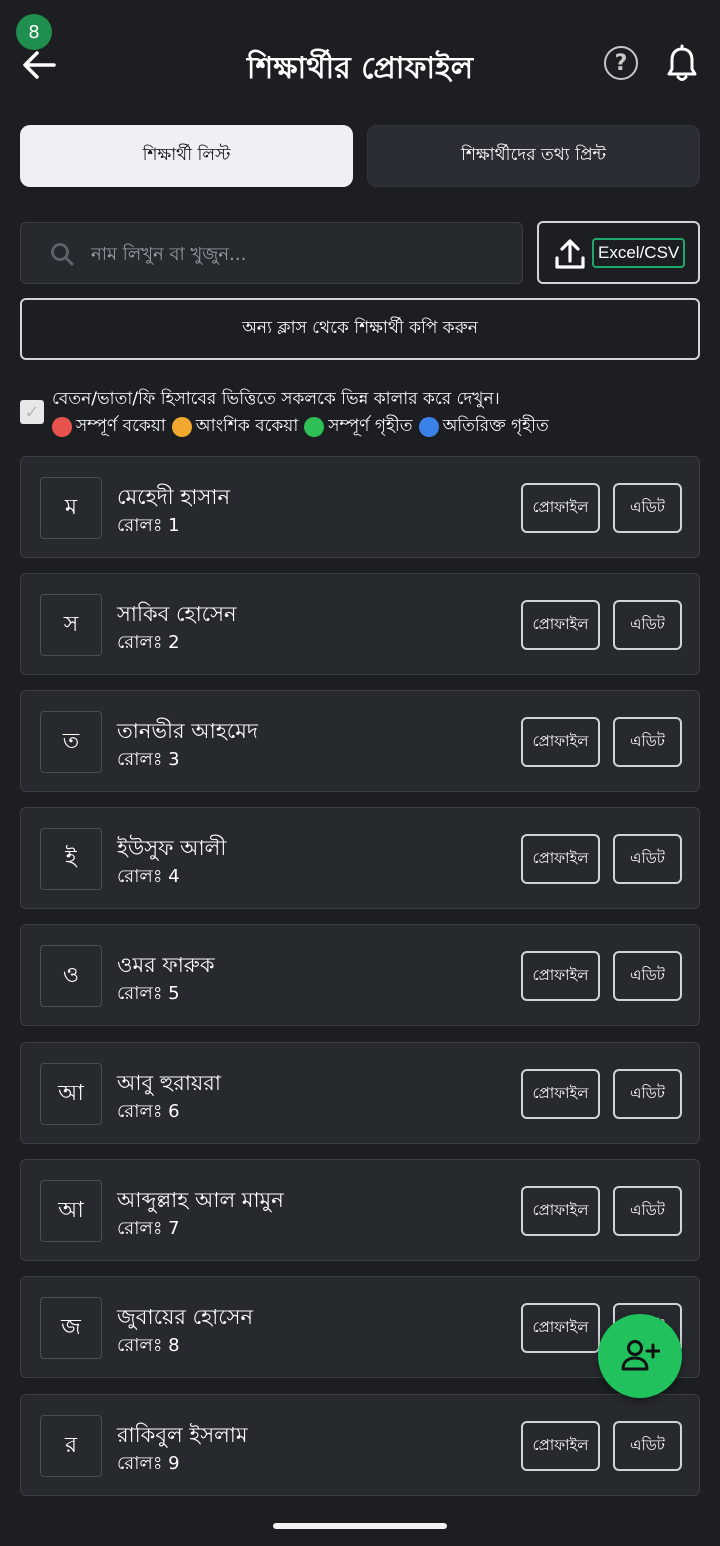 This screenshot has width=720, height=1546. I want to click on student-roll: রোলঃ 8, so click(148, 1345).